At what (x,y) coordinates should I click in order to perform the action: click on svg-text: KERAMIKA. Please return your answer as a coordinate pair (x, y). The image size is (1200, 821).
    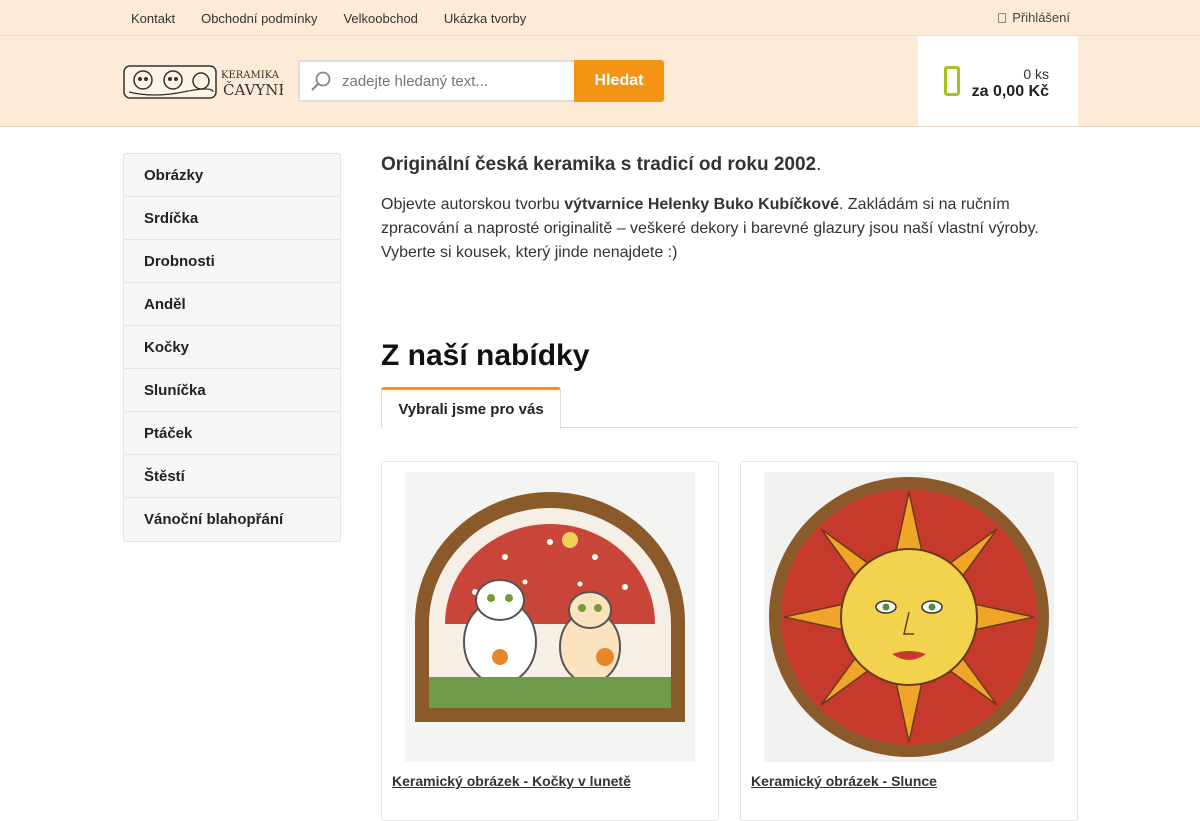
    Looking at the image, I should click on (250, 75).